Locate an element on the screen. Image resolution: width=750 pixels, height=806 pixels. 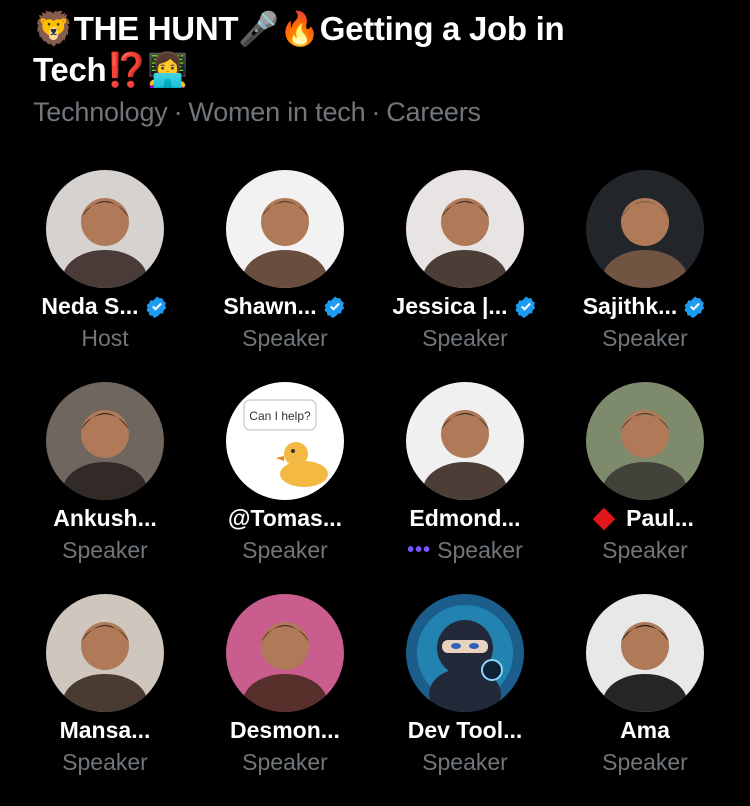
participant-tile: Neda S... Host is located at coordinates (105, 276).